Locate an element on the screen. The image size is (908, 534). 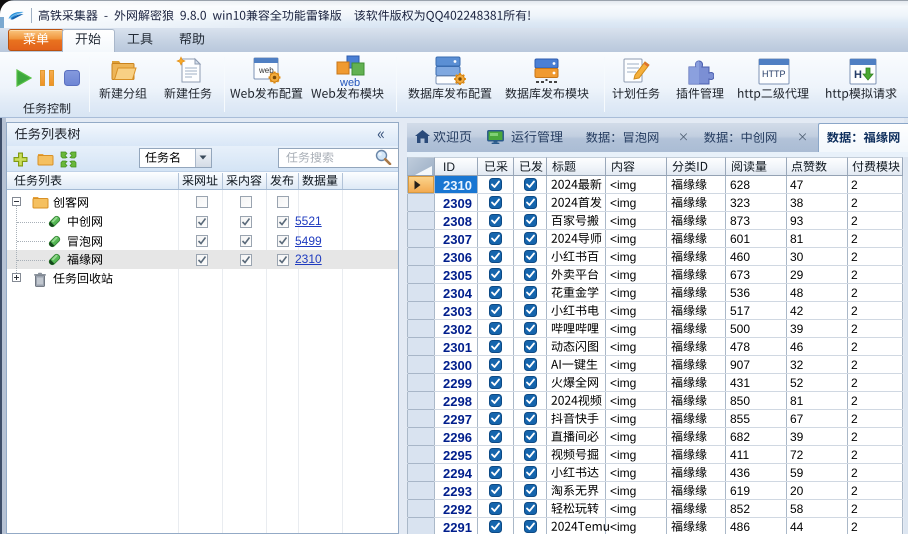
svg-text: H is located at coordinates (858, 75).